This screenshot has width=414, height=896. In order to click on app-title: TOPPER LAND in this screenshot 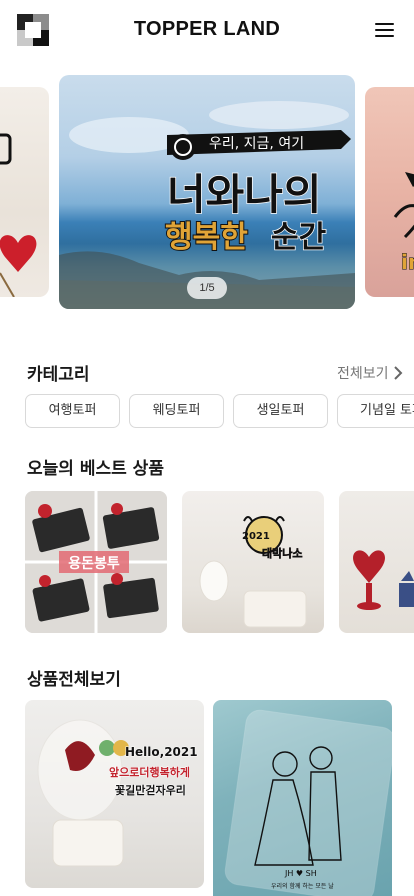, I will do `click(207, 29)`.